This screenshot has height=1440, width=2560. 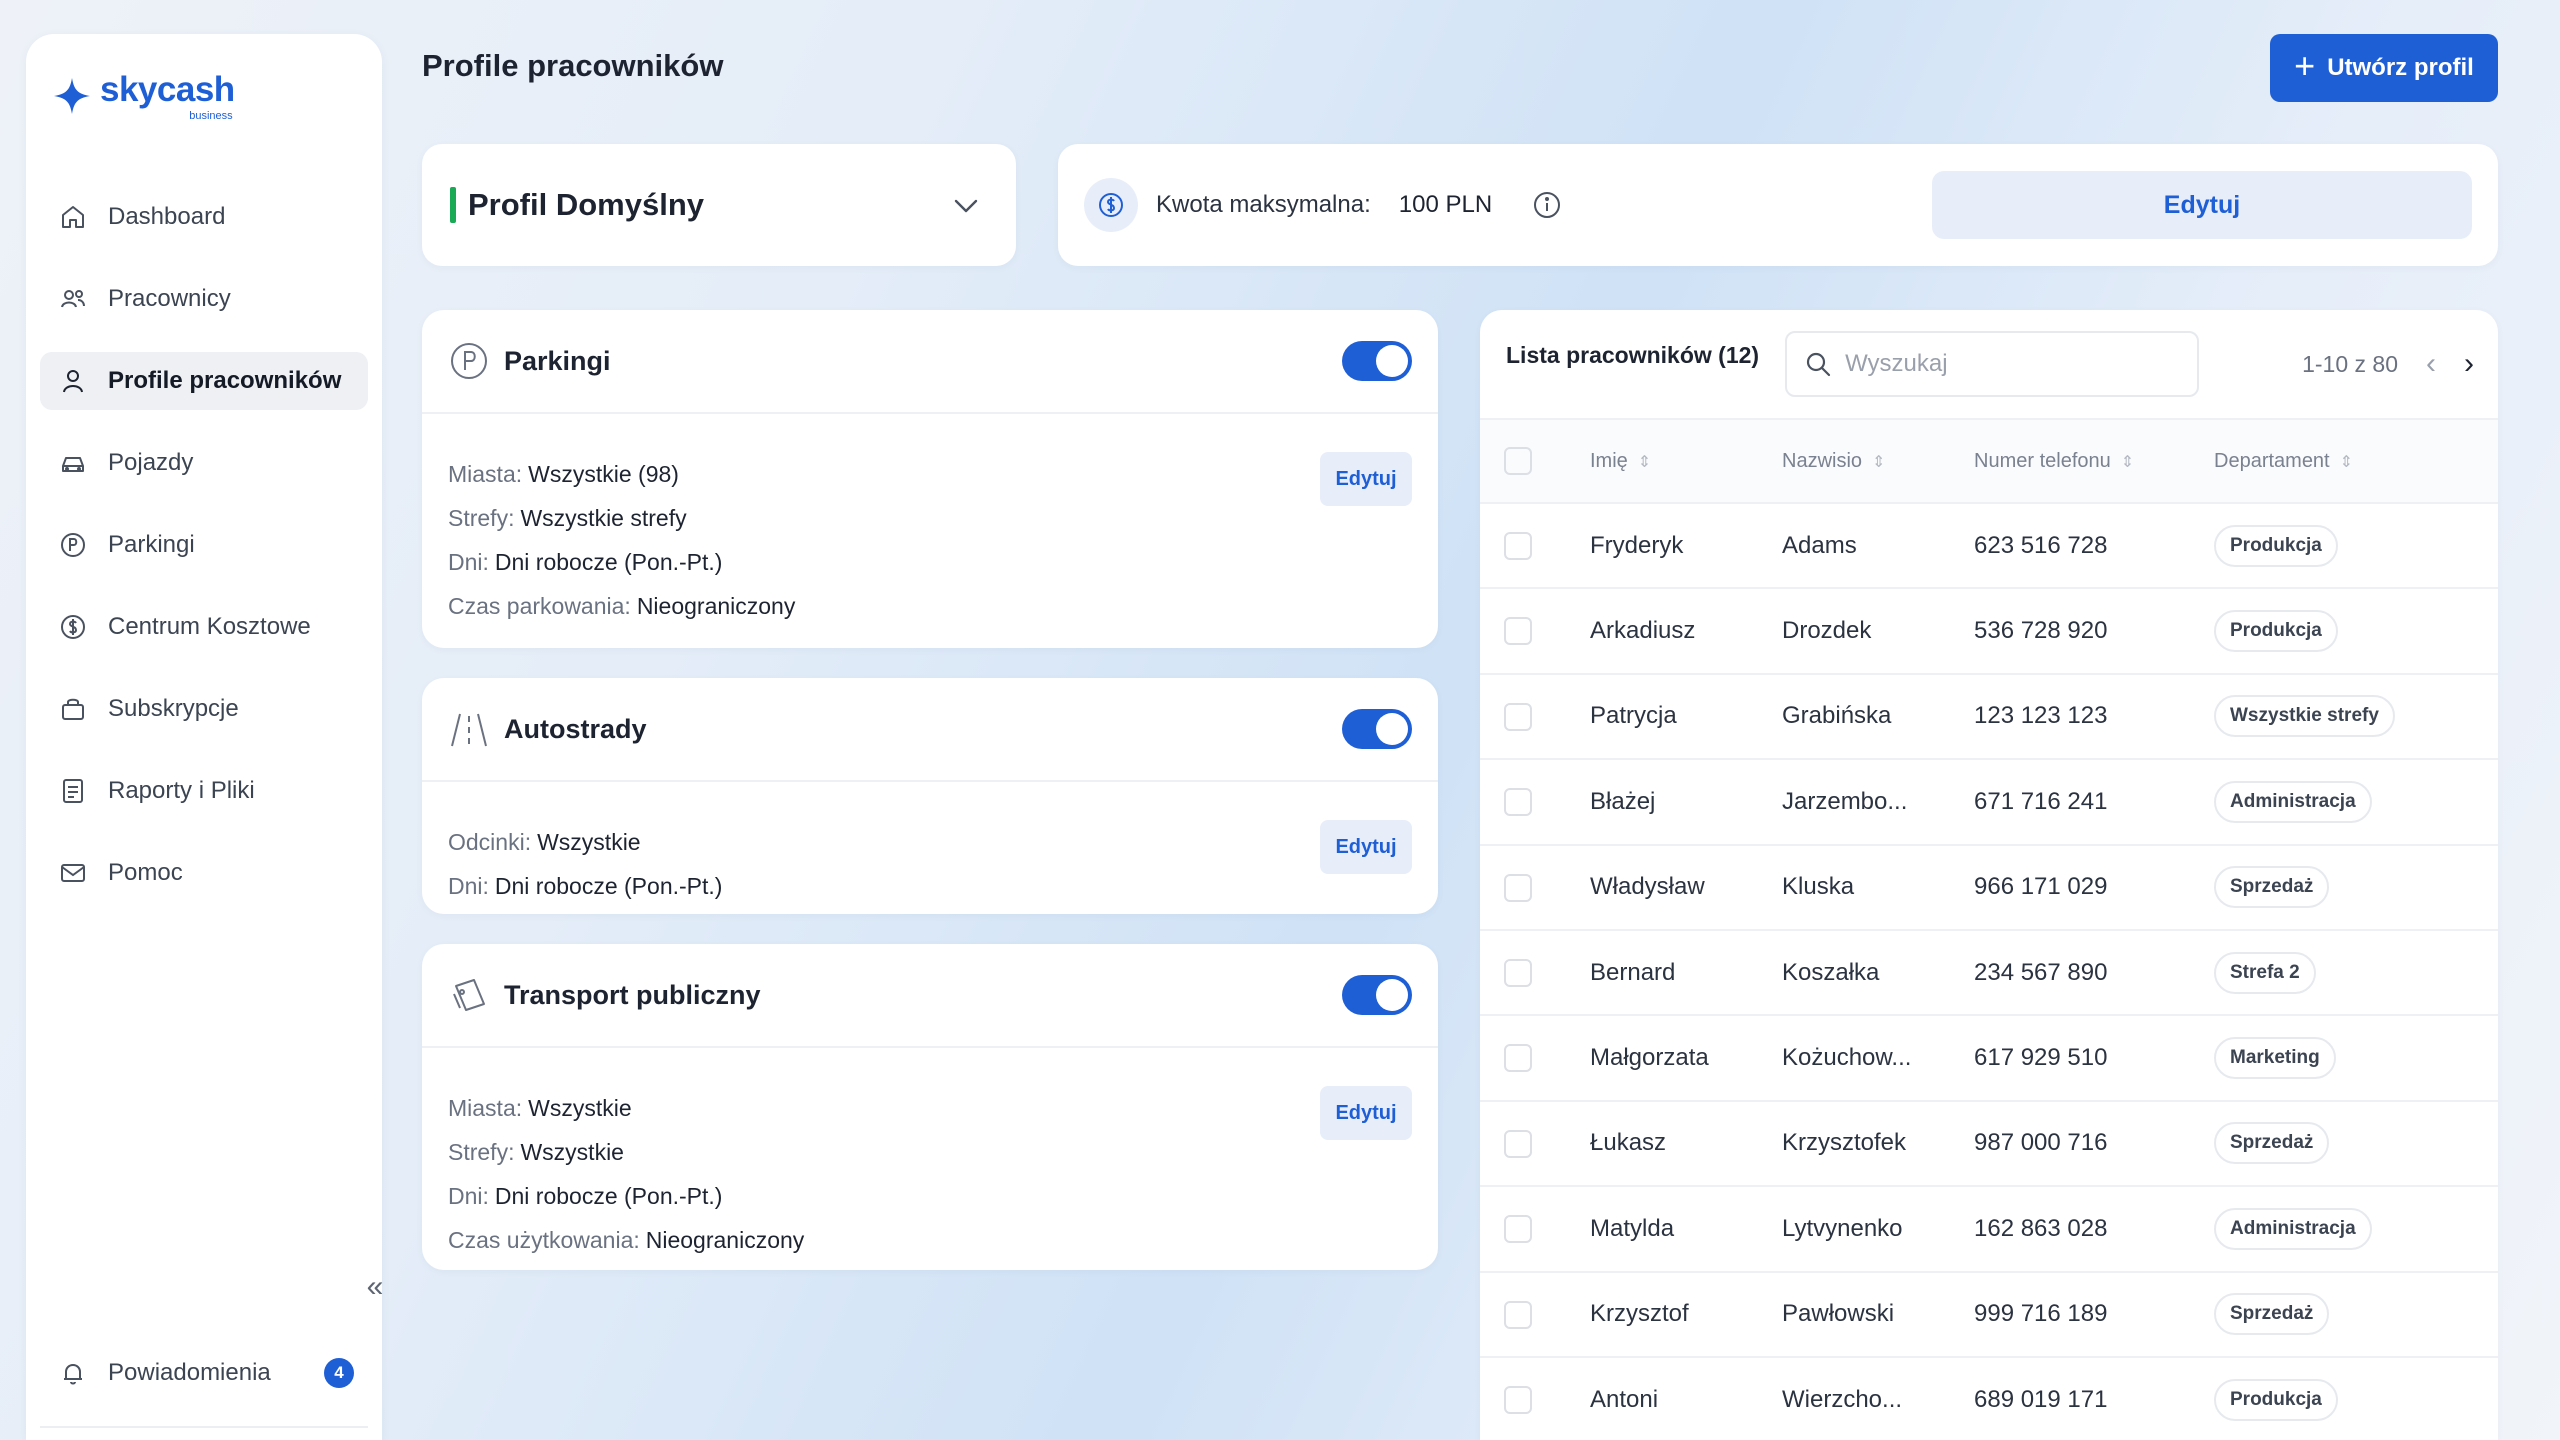 What do you see at coordinates (2293, 801) in the screenshot?
I see `department-badge: Administracja` at bounding box center [2293, 801].